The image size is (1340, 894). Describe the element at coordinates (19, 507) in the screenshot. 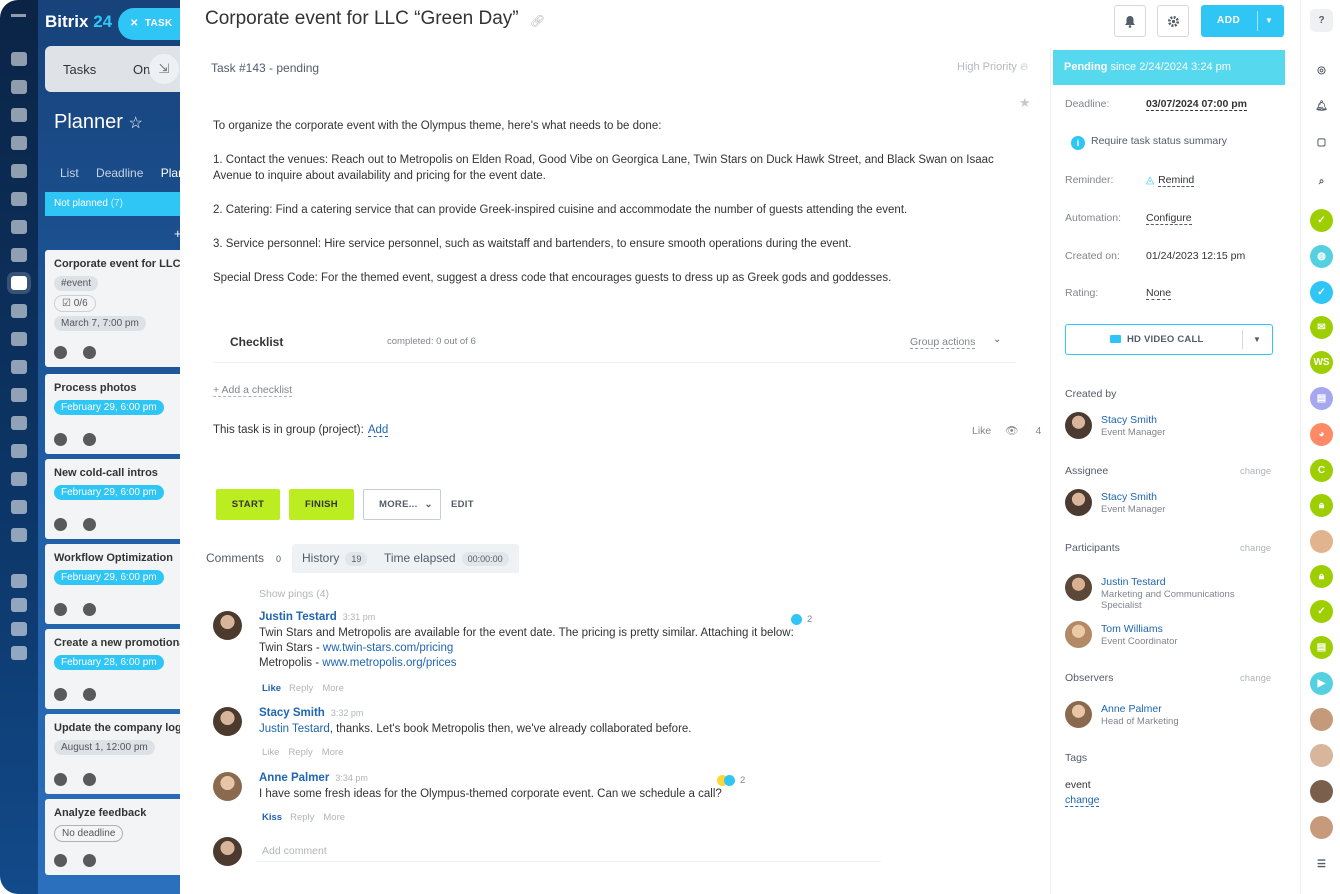

I see `box-icon` at that location.